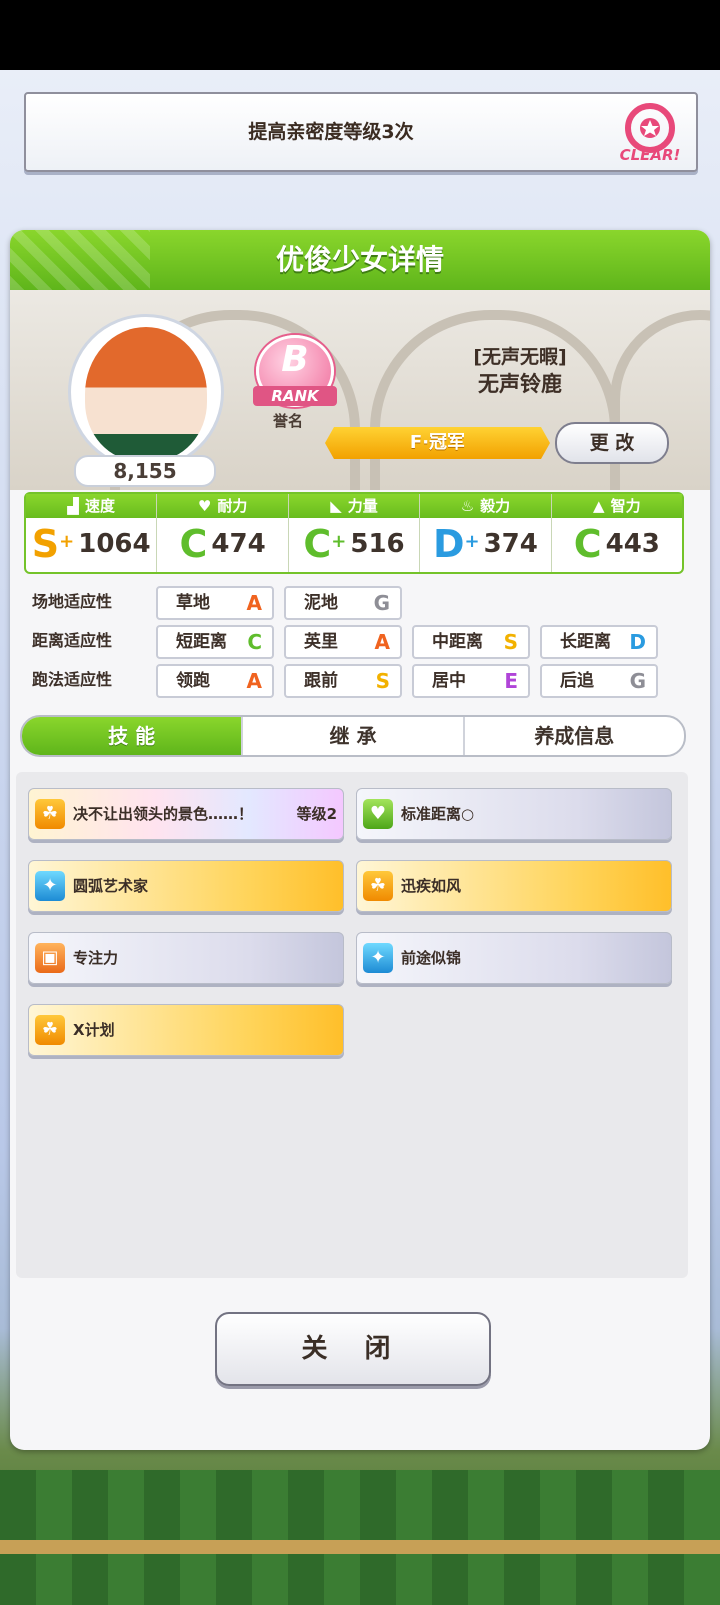  I want to click on skill-item: ✦ 前途似锦, so click(514, 958).